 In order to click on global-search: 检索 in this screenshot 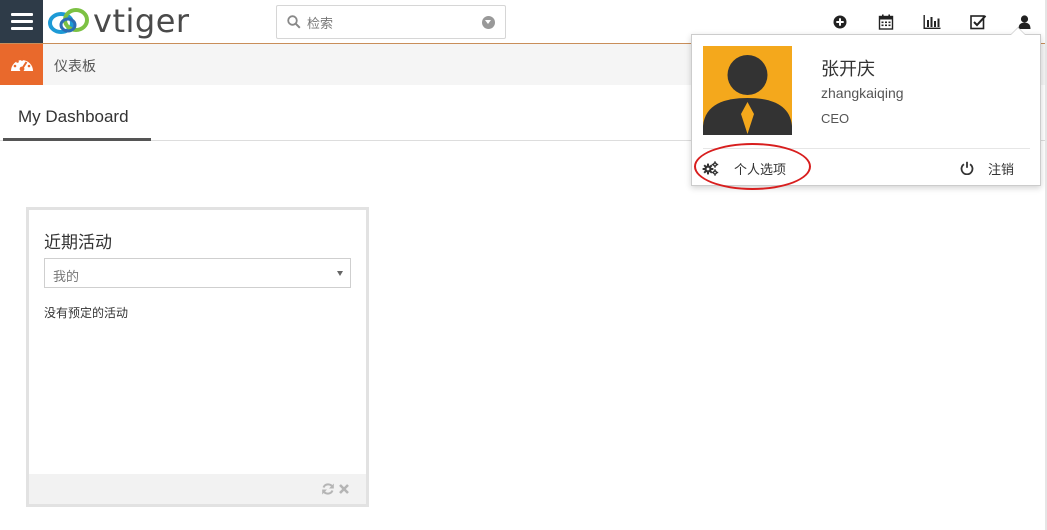, I will do `click(391, 22)`.